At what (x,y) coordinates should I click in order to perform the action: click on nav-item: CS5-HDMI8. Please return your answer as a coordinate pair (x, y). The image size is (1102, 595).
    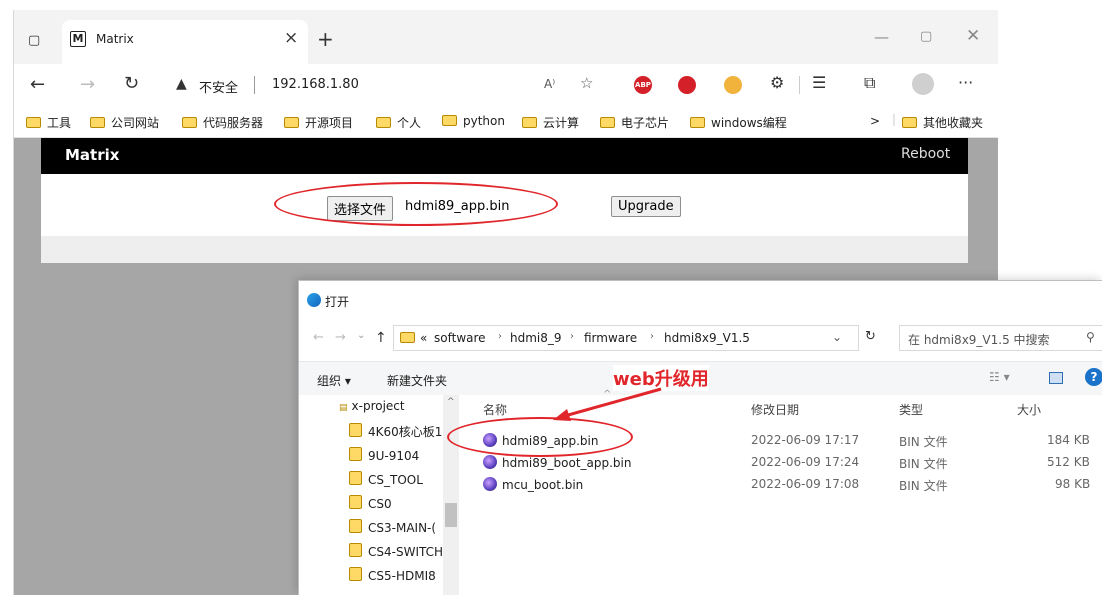
    Looking at the image, I should click on (392, 578).